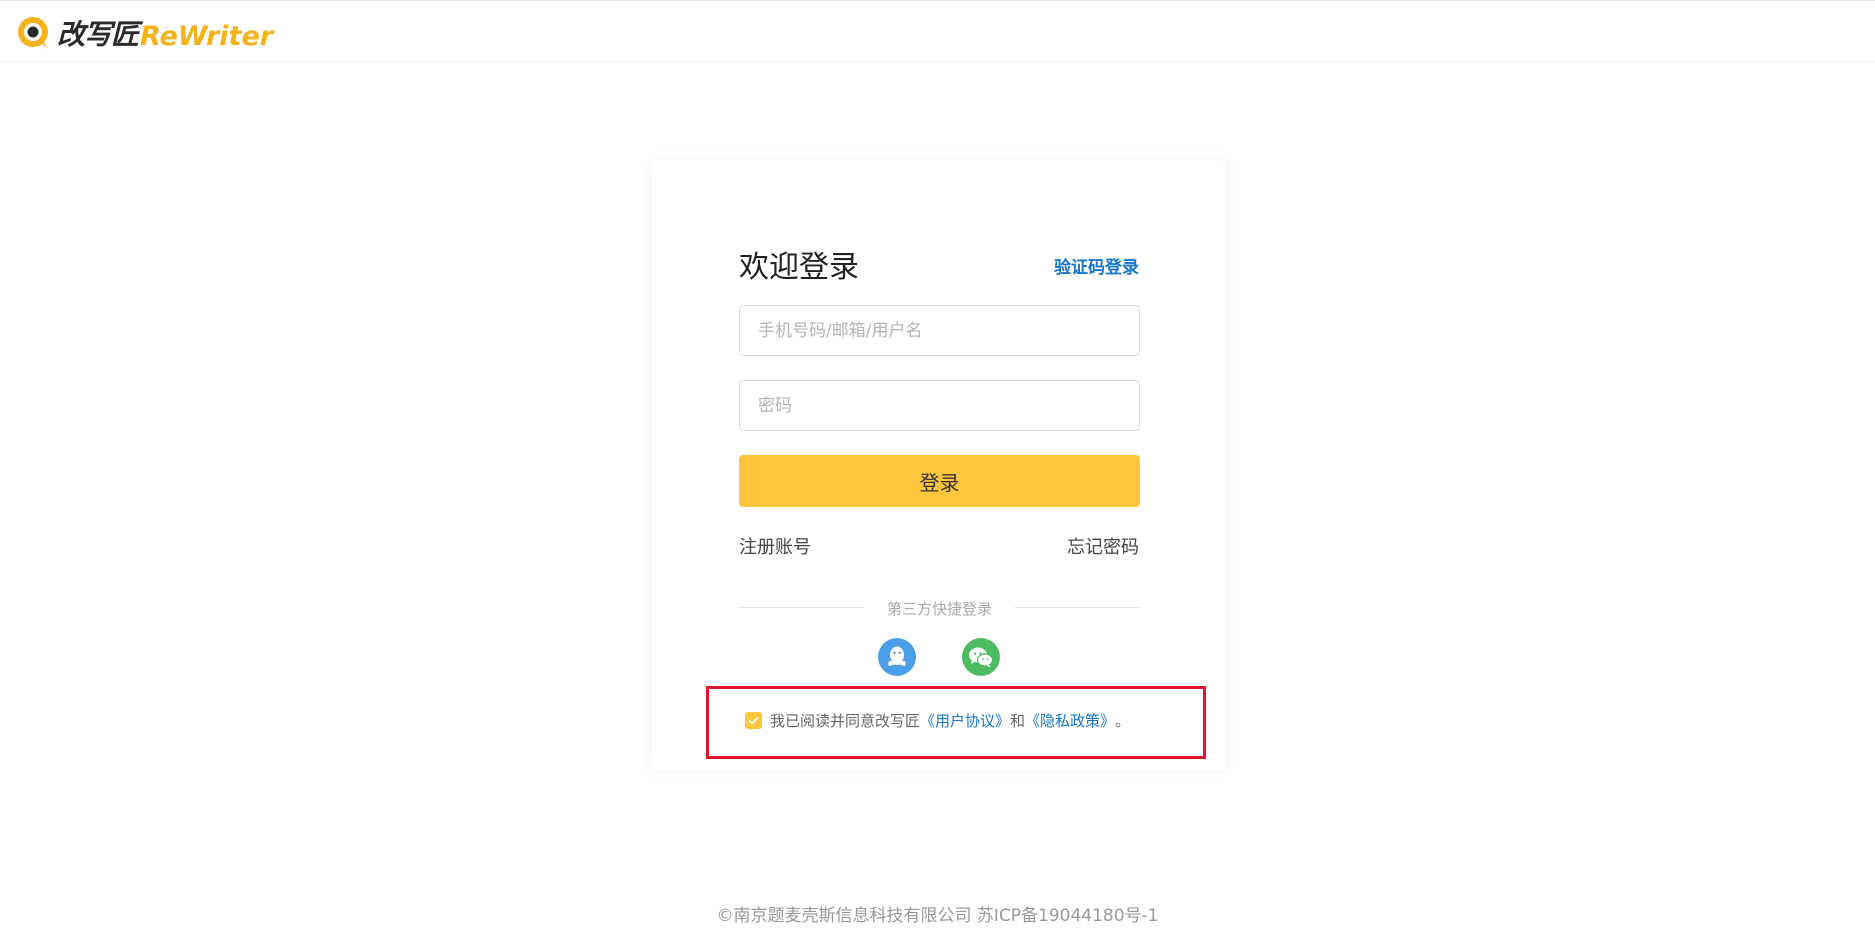  Describe the element at coordinates (207, 36) in the screenshot. I see `logo-text-en: ReWriter` at that location.